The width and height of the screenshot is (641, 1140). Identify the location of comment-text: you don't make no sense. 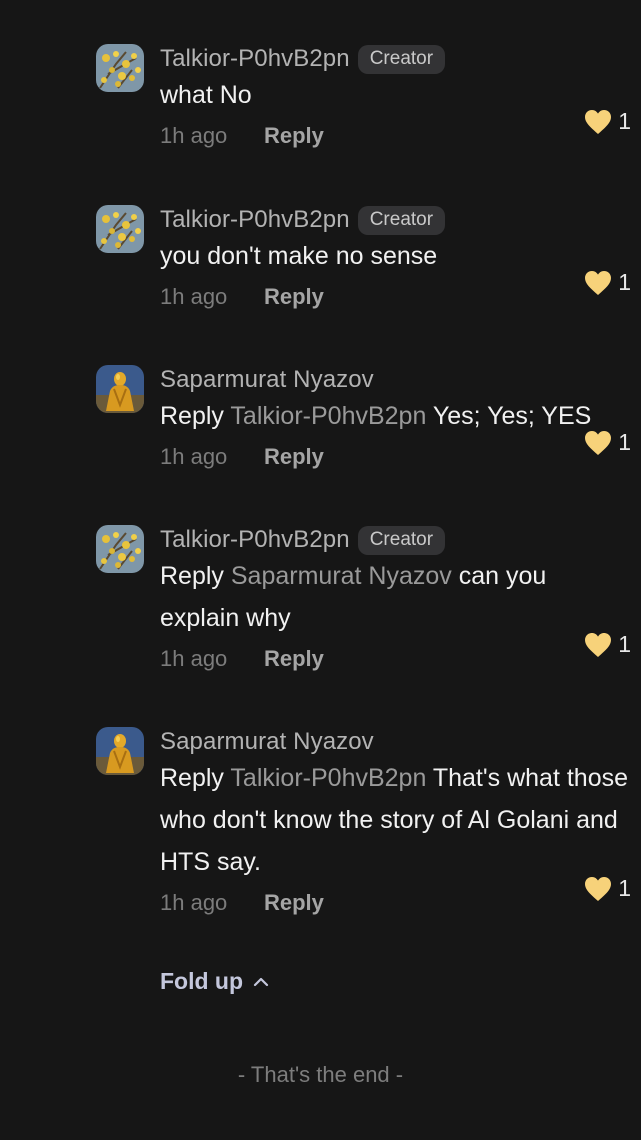
(395, 256).